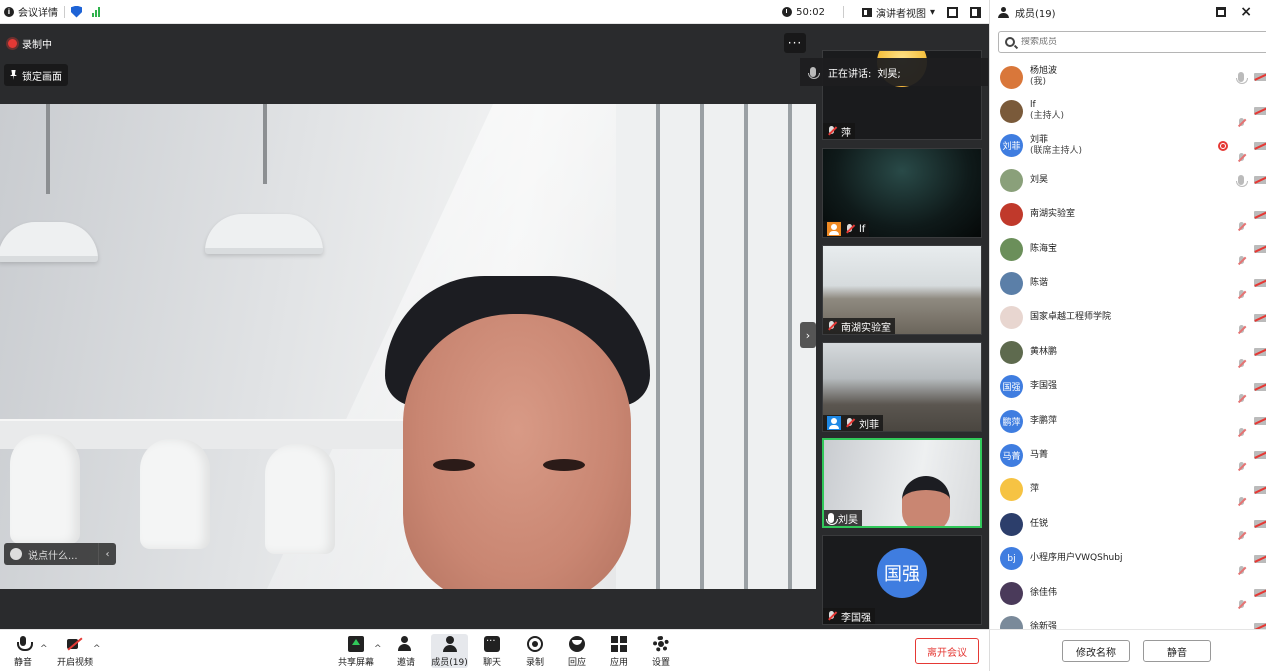 Image resolution: width=1266 pixels, height=671 pixels. Describe the element at coordinates (1221, 12) in the screenshot. I see `popout-icon` at that location.